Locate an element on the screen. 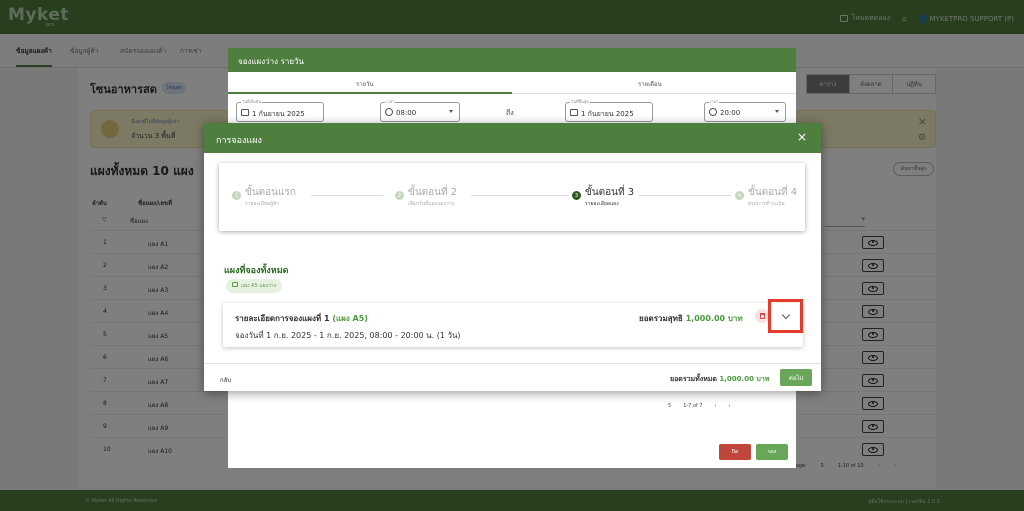  step-title: ขั้นตอนที่ 2 is located at coordinates (433, 192).